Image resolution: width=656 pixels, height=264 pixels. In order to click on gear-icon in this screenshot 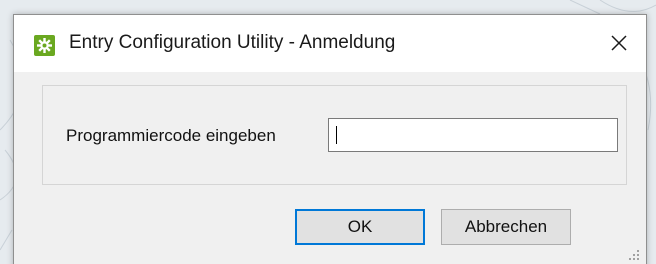, I will do `click(44, 45)`.